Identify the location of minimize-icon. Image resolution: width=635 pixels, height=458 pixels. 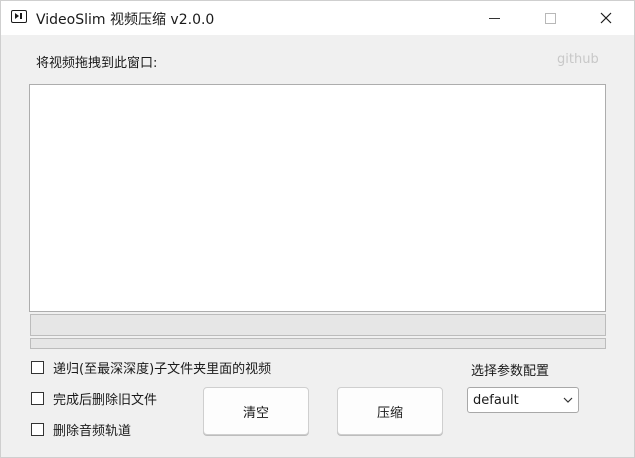
(494, 18).